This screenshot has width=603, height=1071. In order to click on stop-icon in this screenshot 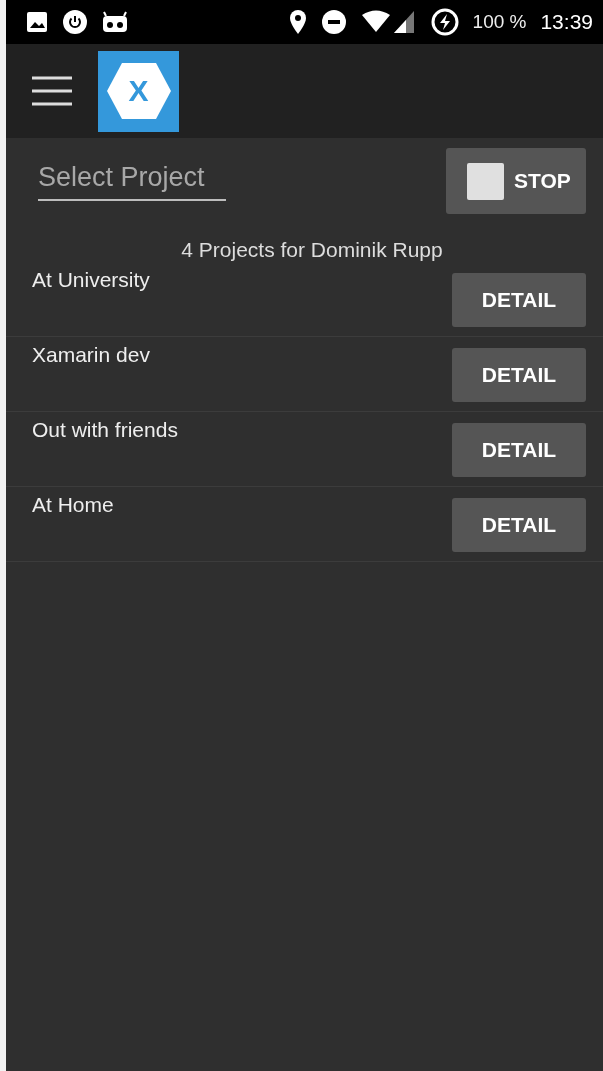, I will do `click(485, 181)`.